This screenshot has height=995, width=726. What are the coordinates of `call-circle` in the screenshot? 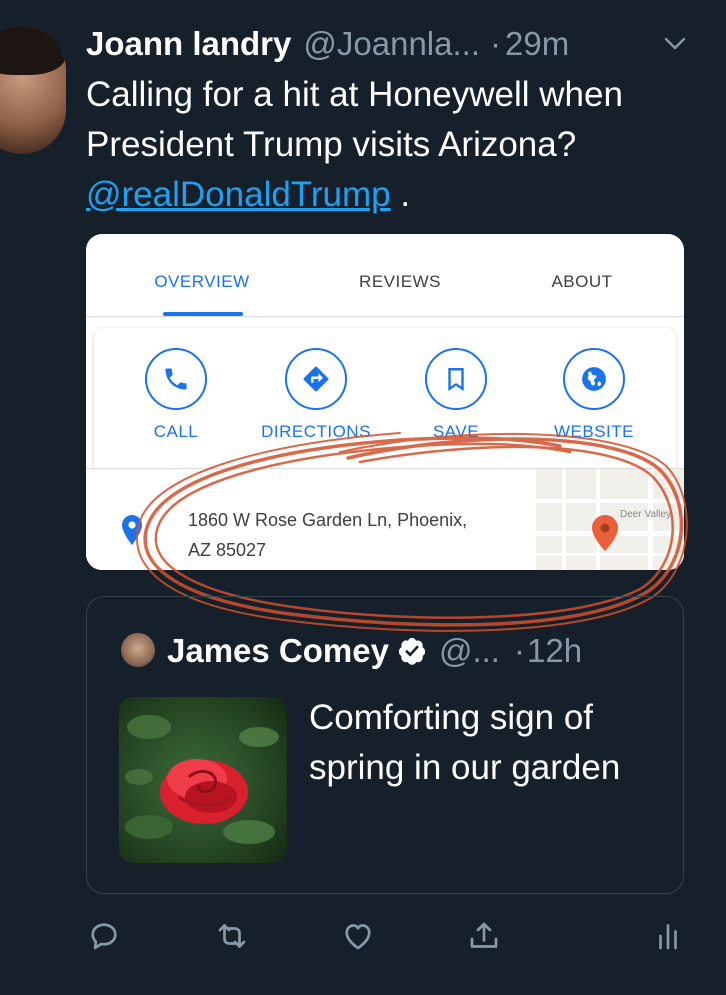 It's located at (176, 379).